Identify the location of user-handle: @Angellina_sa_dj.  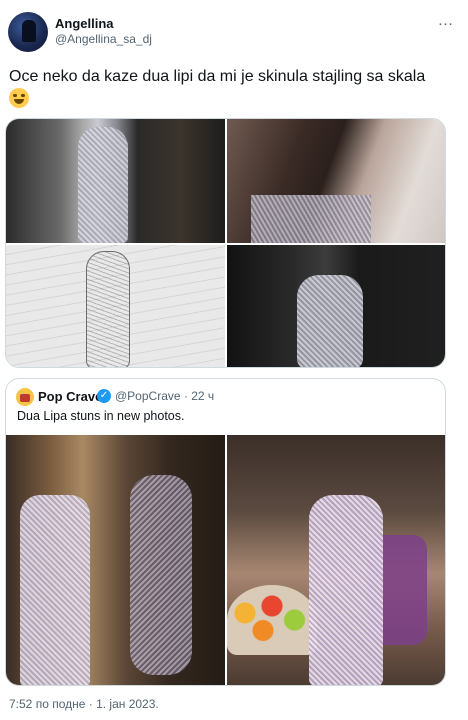
(103, 39).